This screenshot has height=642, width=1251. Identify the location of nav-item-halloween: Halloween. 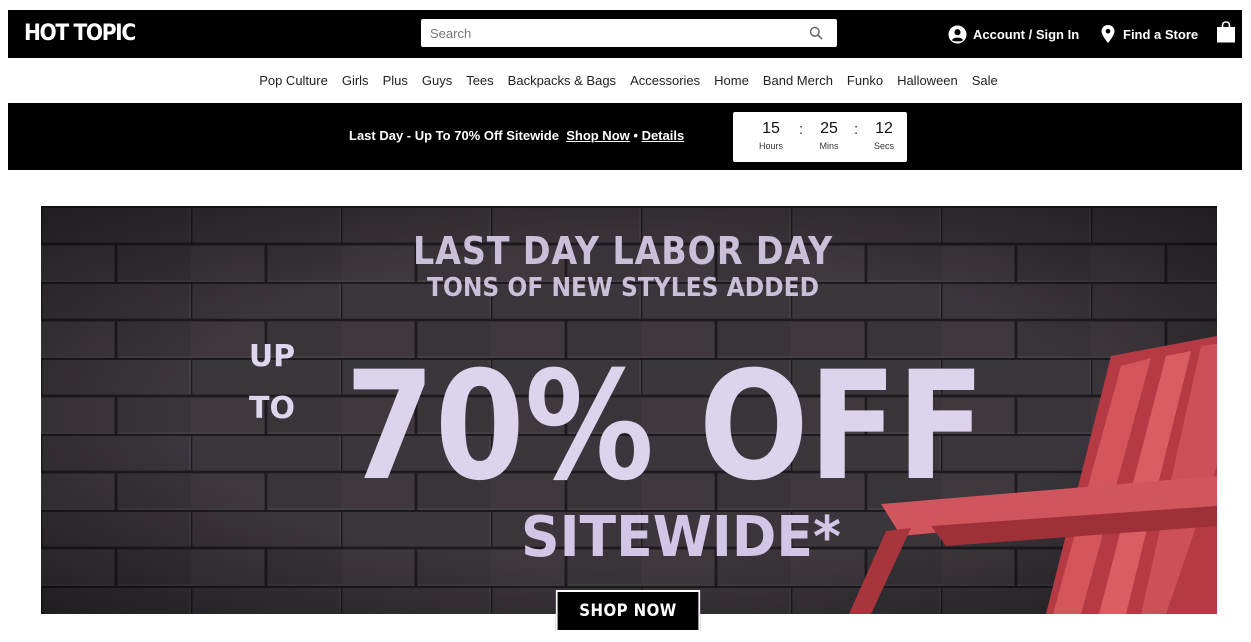
(927, 80).